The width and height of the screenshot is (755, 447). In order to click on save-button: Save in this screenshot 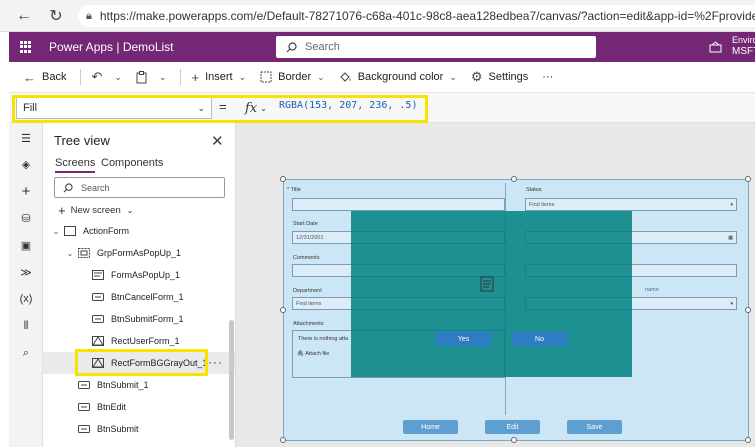, I will do `click(594, 427)`.